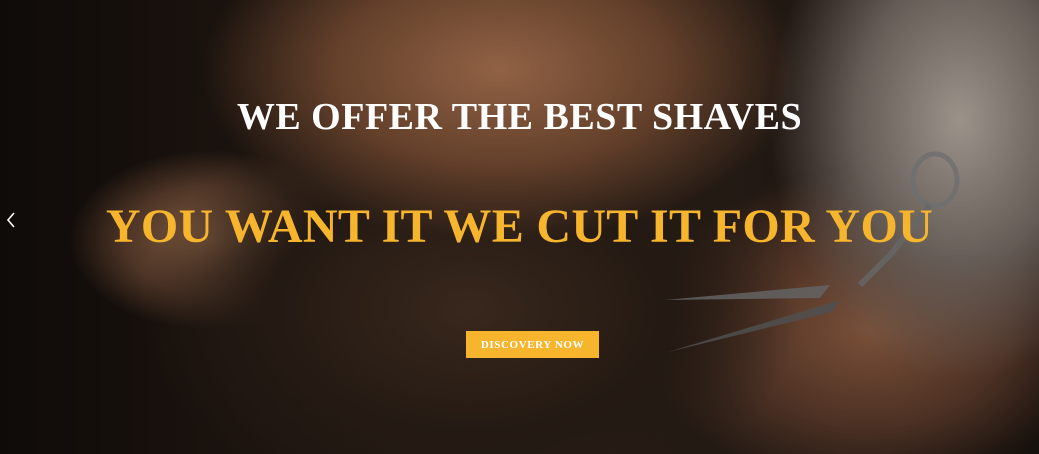 The width and height of the screenshot is (1039, 454). I want to click on hero-subtitle: WE OFFER THE BEST SHAVES, so click(519, 117).